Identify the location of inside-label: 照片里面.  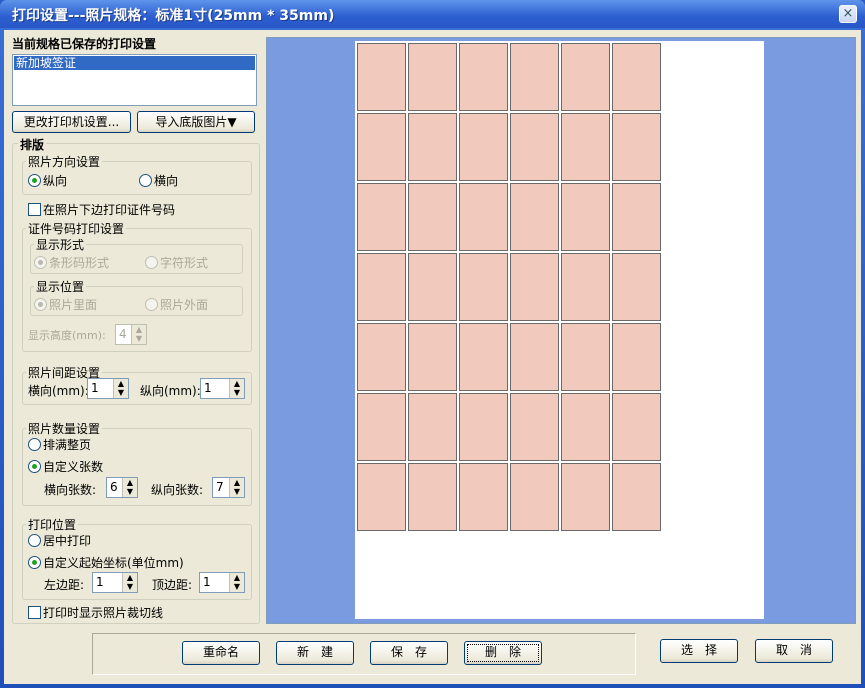
(73, 305).